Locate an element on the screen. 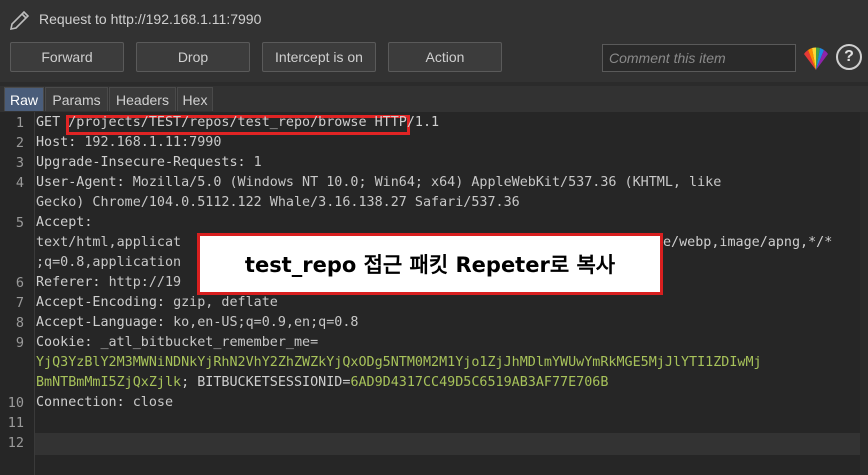 This screenshot has width=868, height=475. intercept-toggle-button: Intercept is on is located at coordinates (319, 57).